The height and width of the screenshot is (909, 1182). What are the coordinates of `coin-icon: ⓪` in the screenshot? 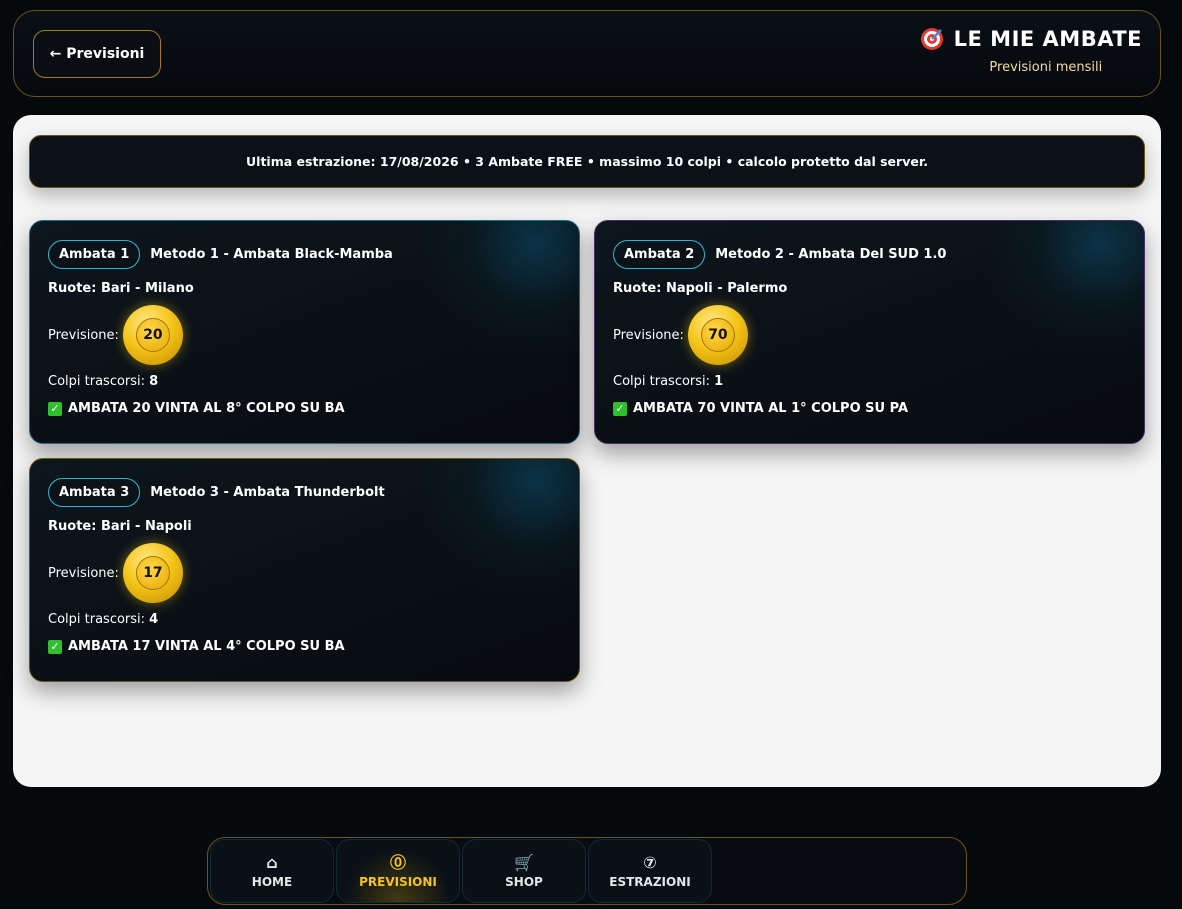 It's located at (397, 862).